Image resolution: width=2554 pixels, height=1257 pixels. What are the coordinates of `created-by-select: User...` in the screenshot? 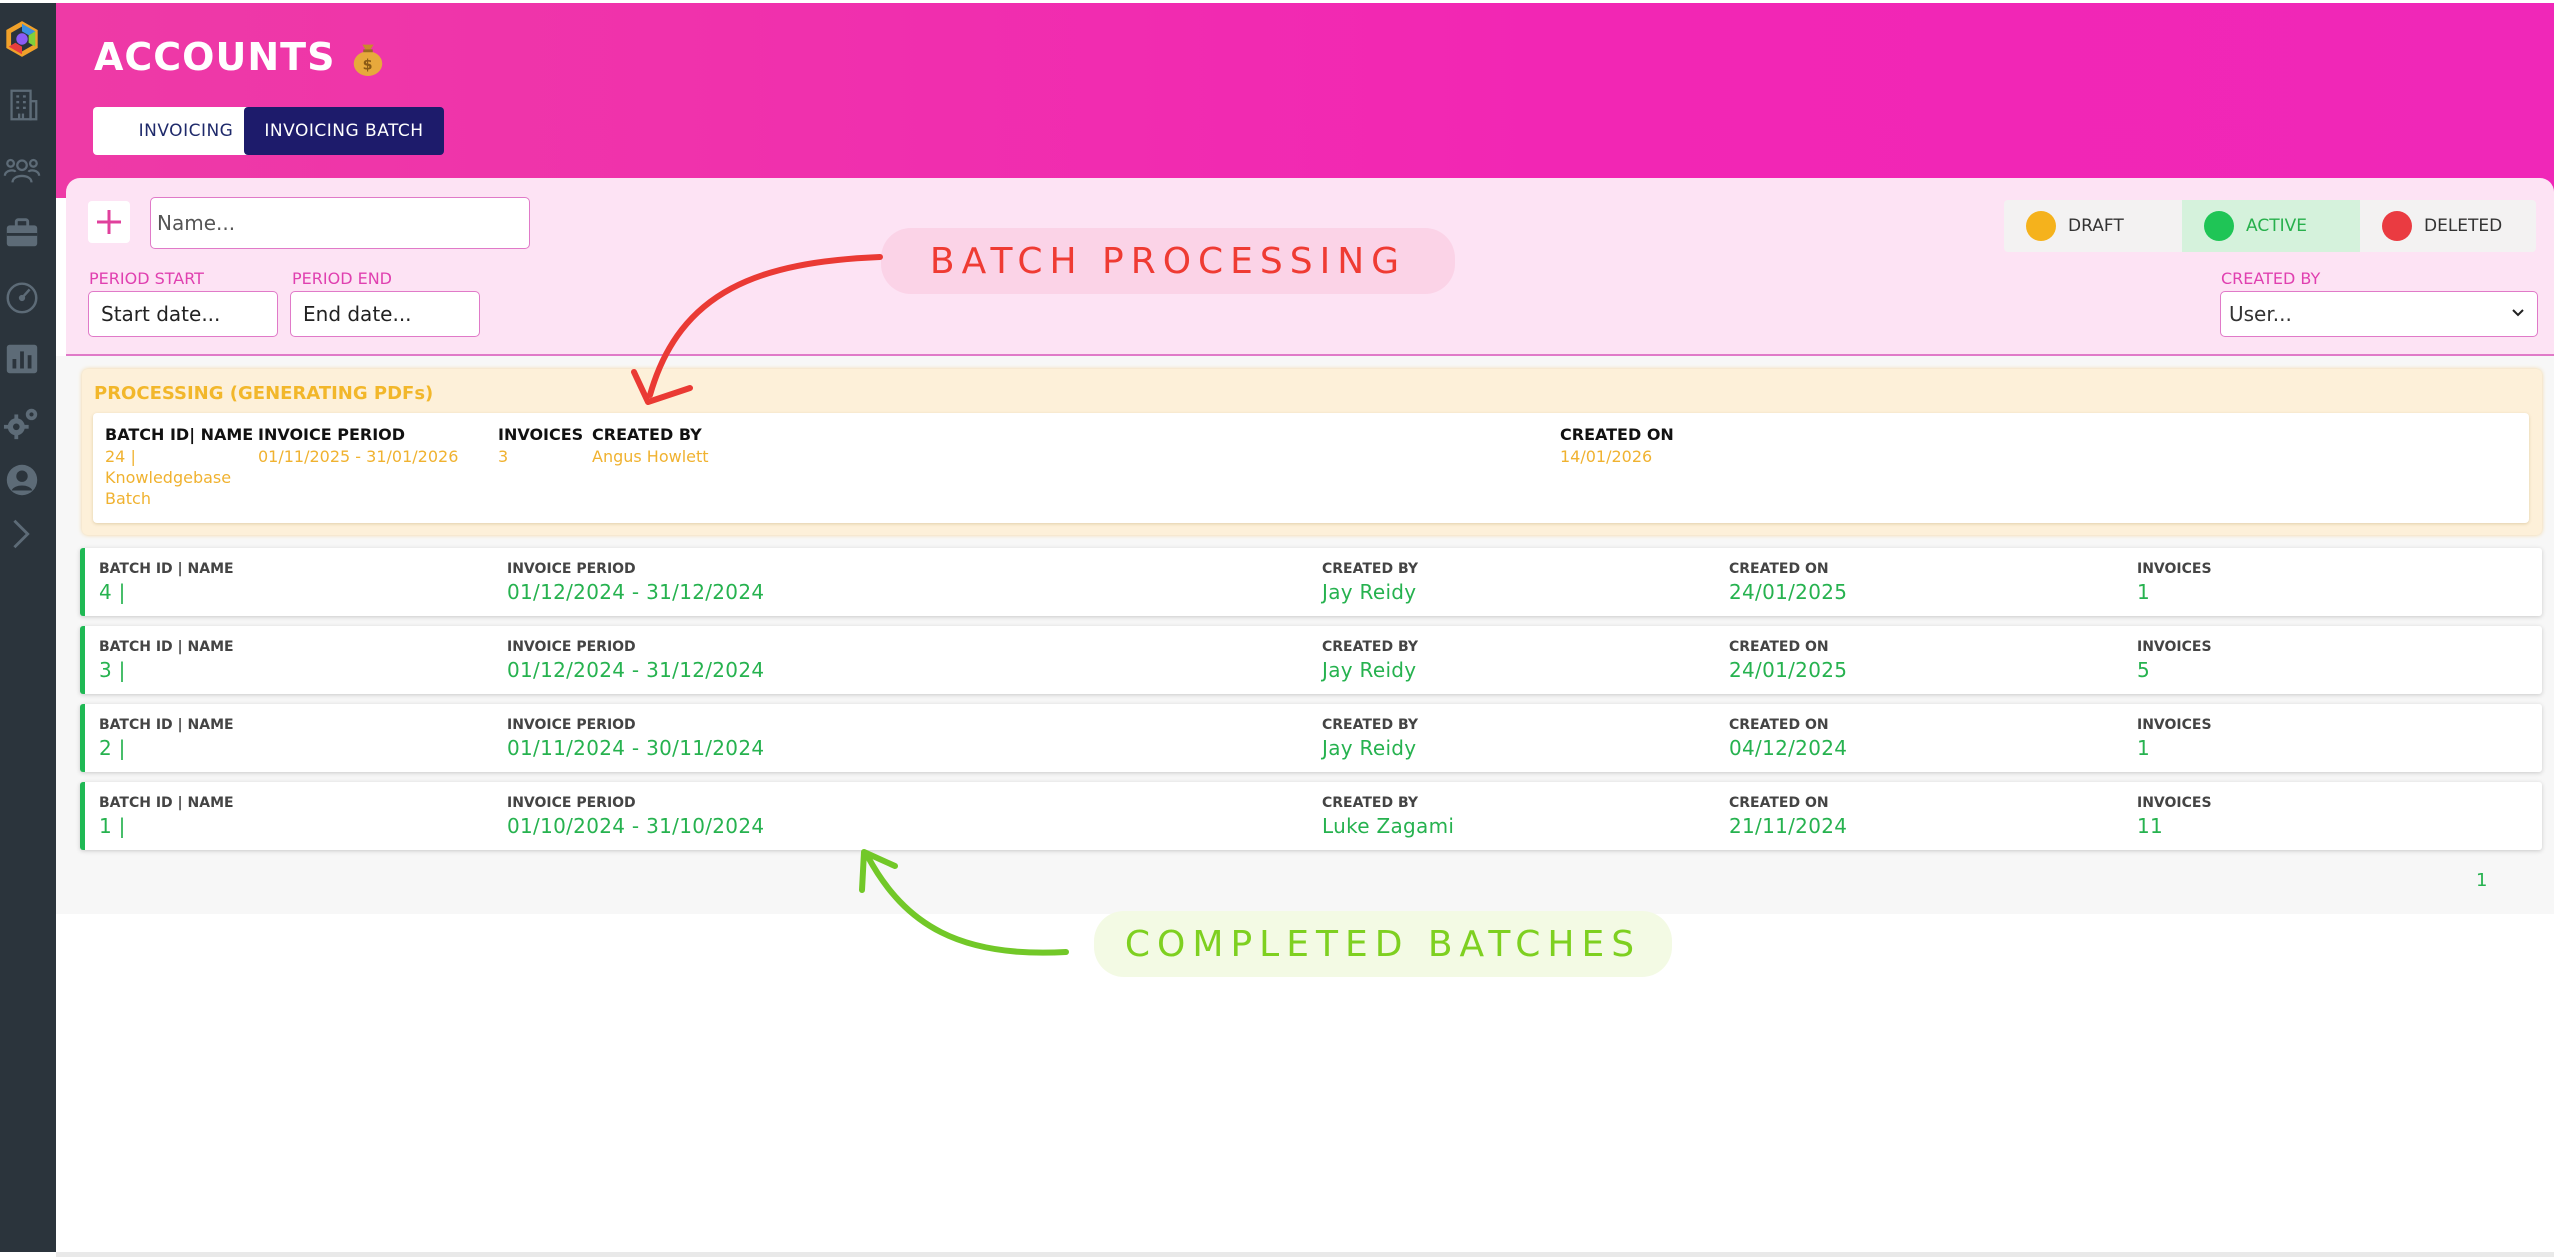 It's located at (2379, 314).